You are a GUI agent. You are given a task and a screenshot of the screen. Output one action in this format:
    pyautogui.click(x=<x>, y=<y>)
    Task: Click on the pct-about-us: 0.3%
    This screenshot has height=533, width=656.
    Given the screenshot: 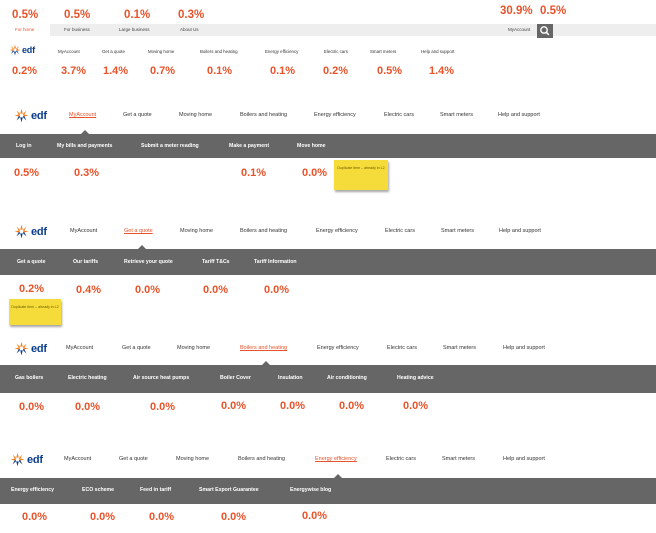 What is the action you would take?
    pyautogui.click(x=191, y=15)
    